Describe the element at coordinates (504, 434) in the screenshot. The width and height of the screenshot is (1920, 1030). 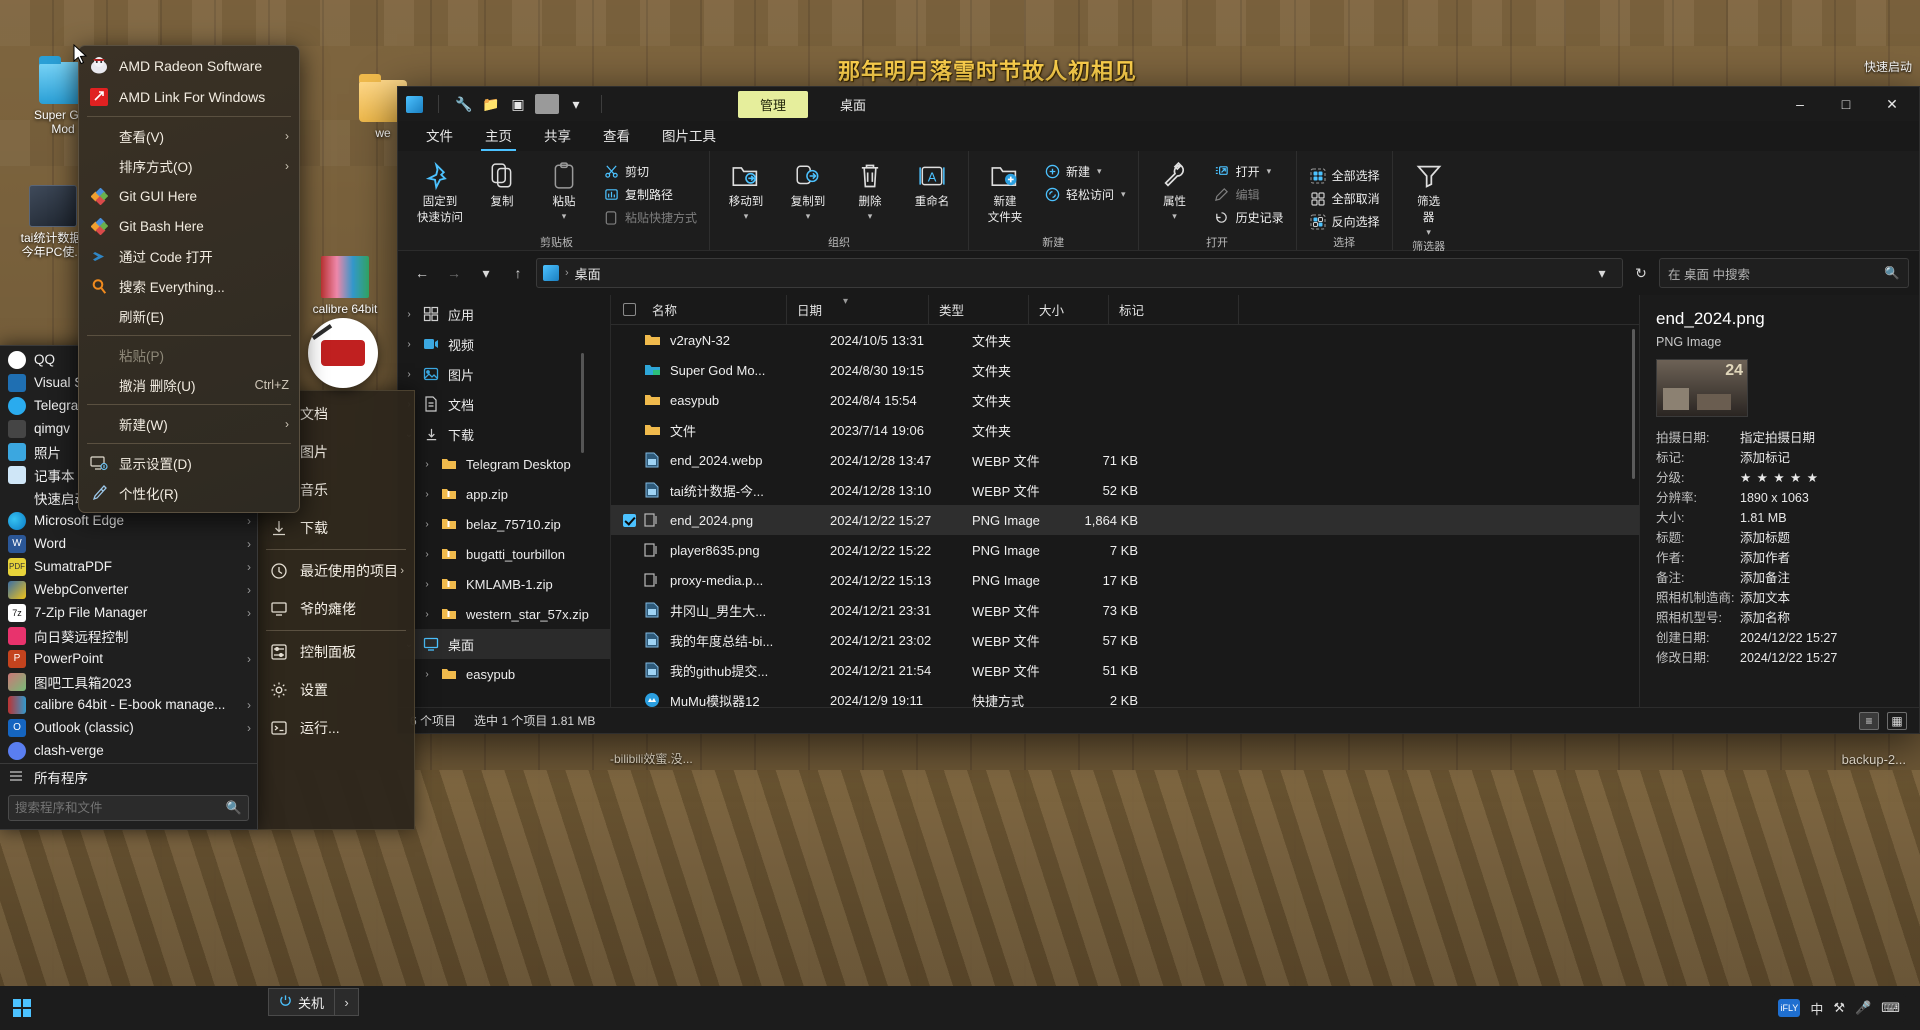
I see `nav-item-downloads: ⌄ 下载` at that location.